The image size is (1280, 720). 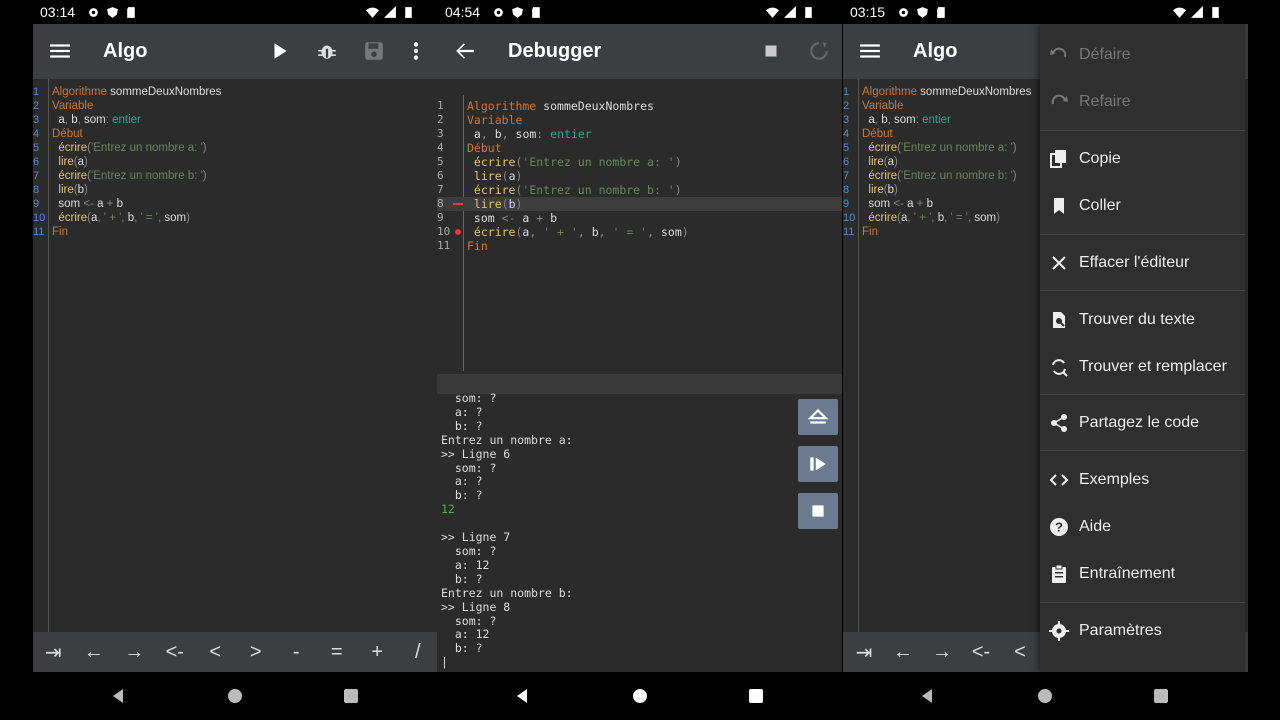 I want to click on menu-item: Paramètres, so click(x=1142, y=631).